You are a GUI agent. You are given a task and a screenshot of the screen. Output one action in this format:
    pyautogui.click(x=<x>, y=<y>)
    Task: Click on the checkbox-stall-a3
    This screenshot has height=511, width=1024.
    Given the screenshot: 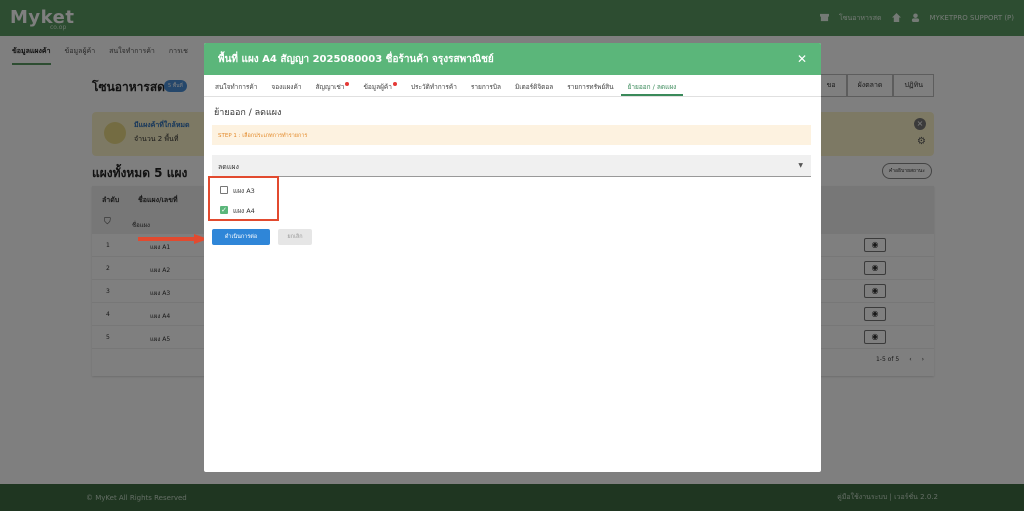 What is the action you would take?
    pyautogui.click(x=224, y=190)
    